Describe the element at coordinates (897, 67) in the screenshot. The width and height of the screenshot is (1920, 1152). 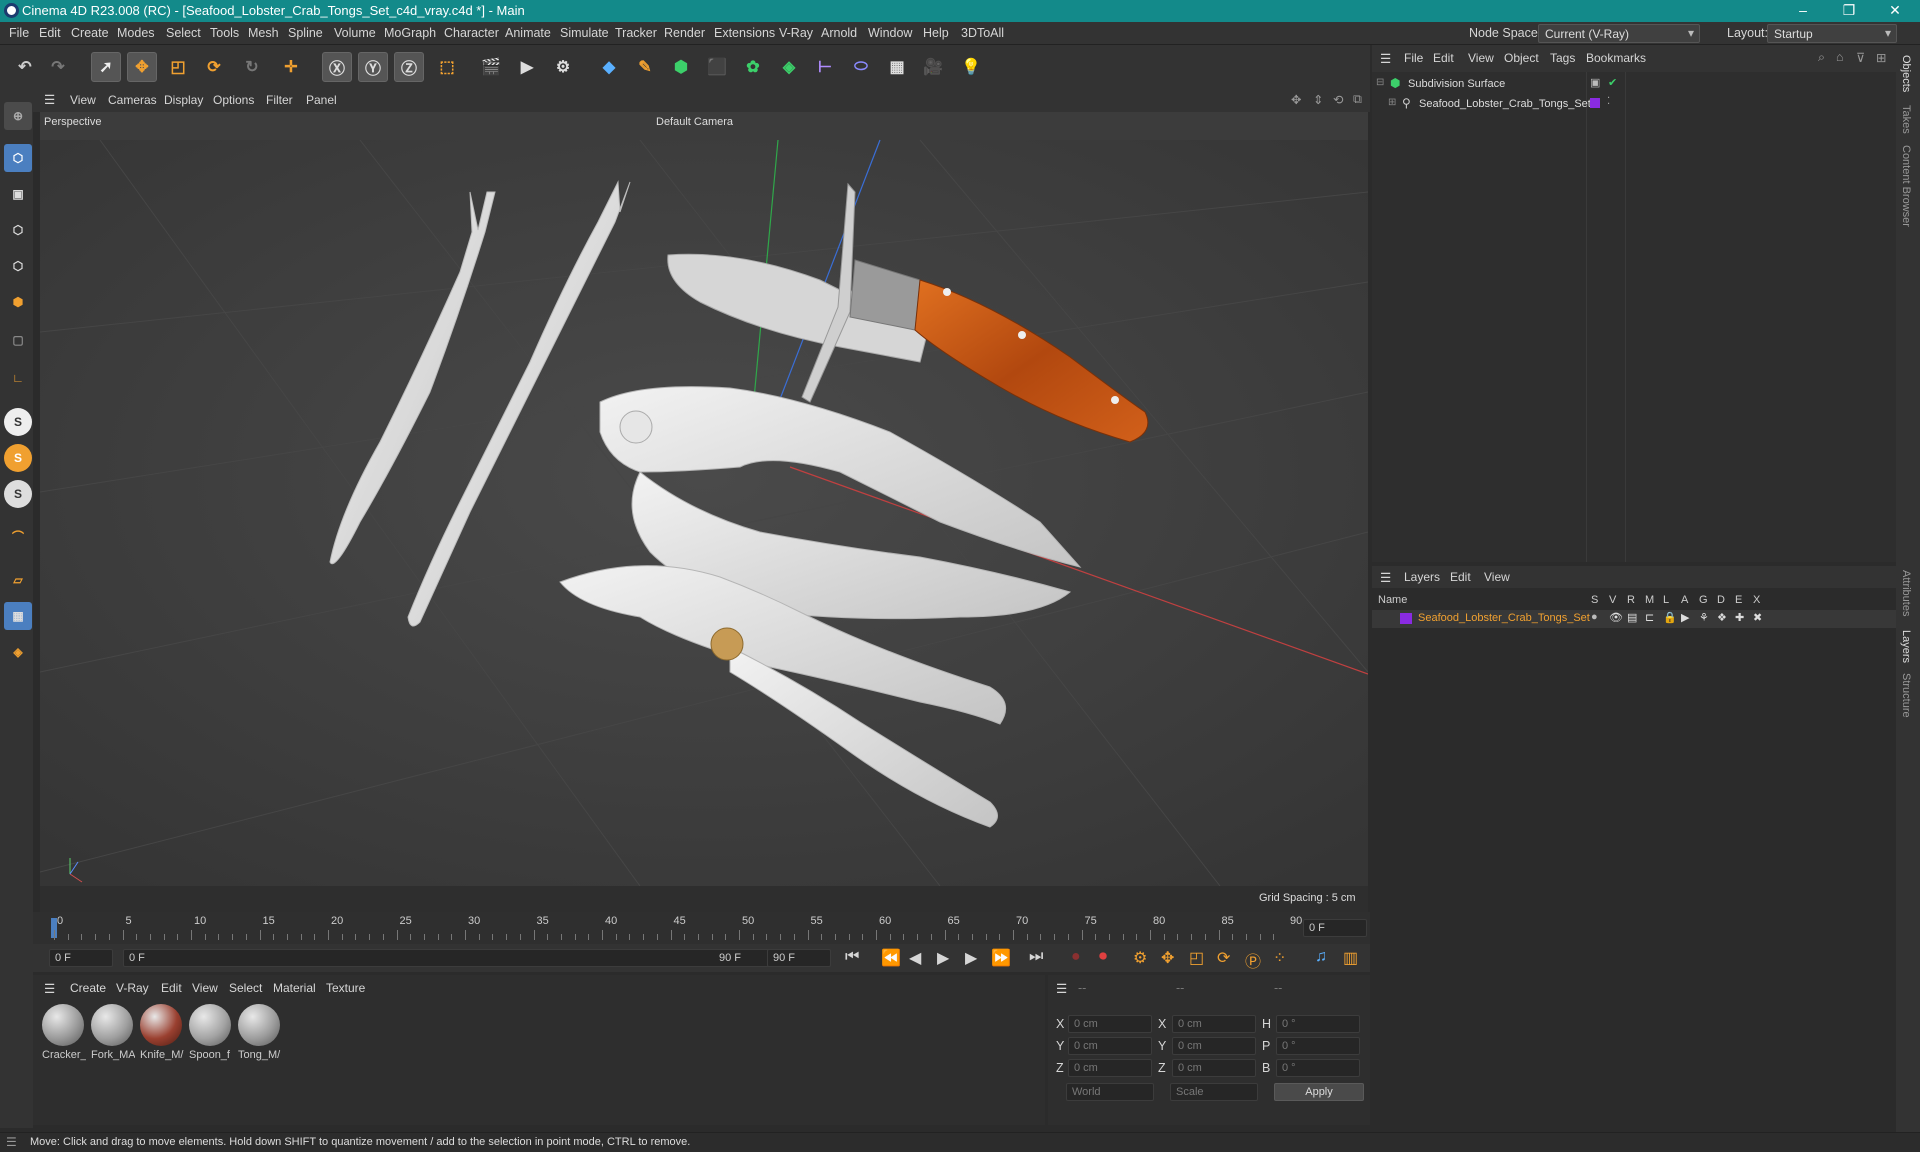
I see `floor-icon: ▦` at that location.